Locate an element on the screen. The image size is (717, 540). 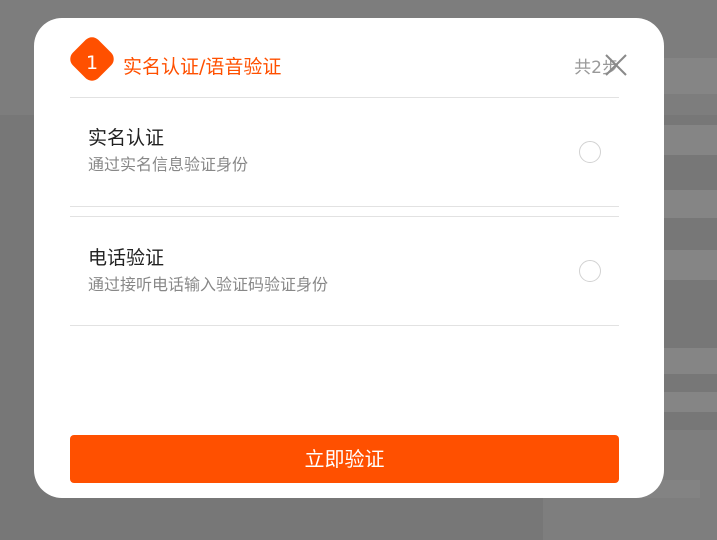
option-description: 通过接听电话输入验证码验证身份 is located at coordinates (208, 284).